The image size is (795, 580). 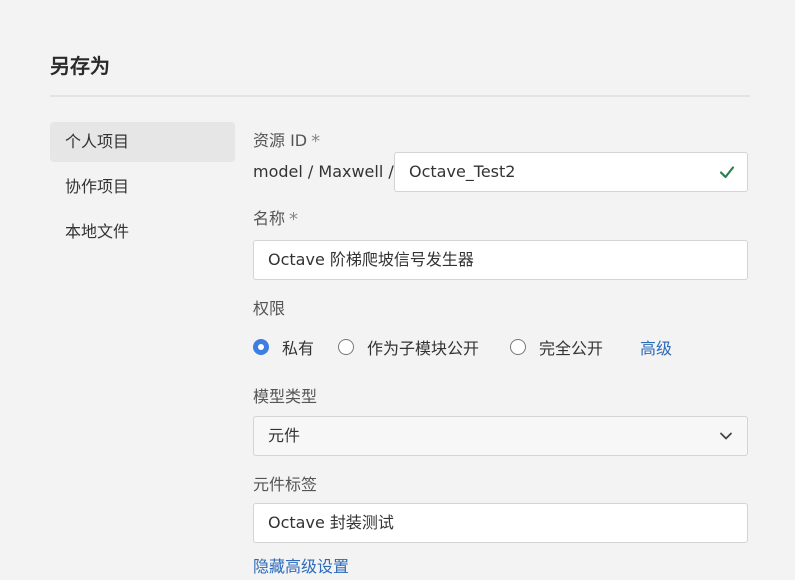 I want to click on name-label: 名称 *, so click(x=275, y=217).